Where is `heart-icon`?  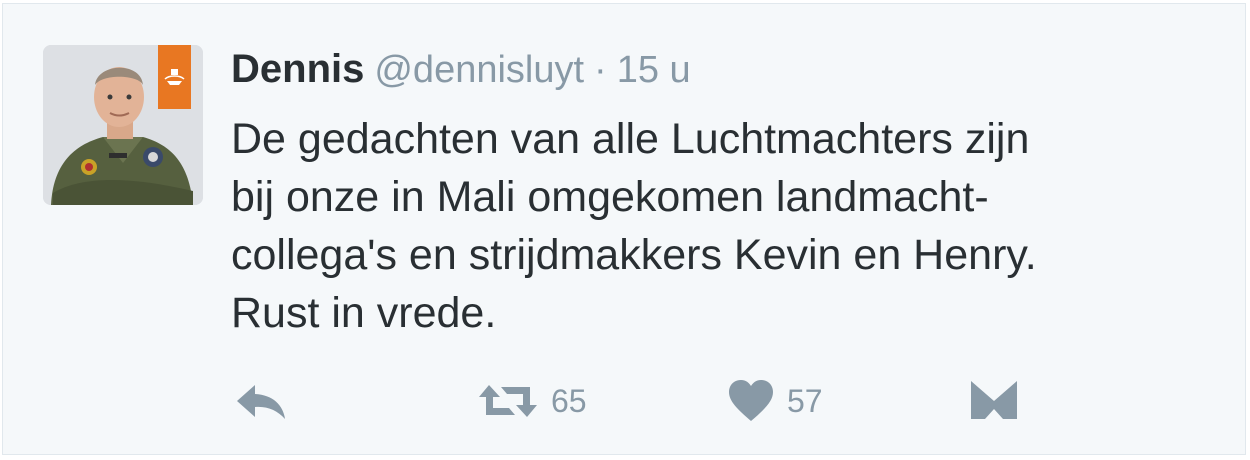
heart-icon is located at coordinates (751, 401).